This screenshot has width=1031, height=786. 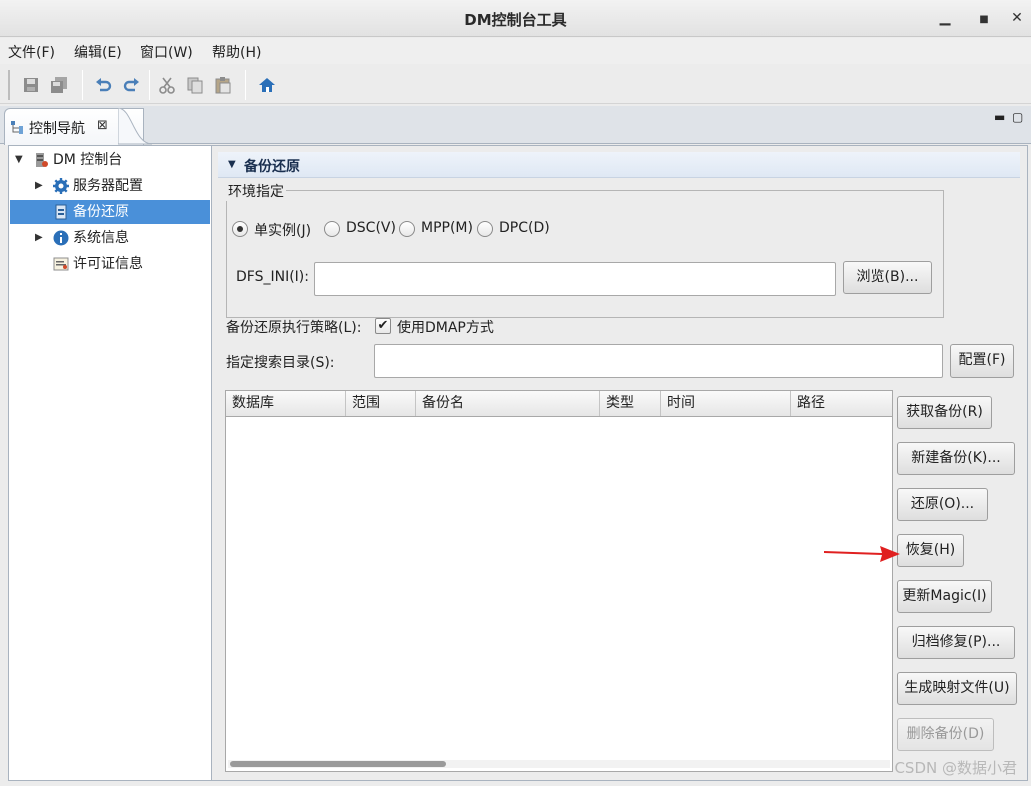 What do you see at coordinates (195, 85) in the screenshot?
I see `copy-icon` at bounding box center [195, 85].